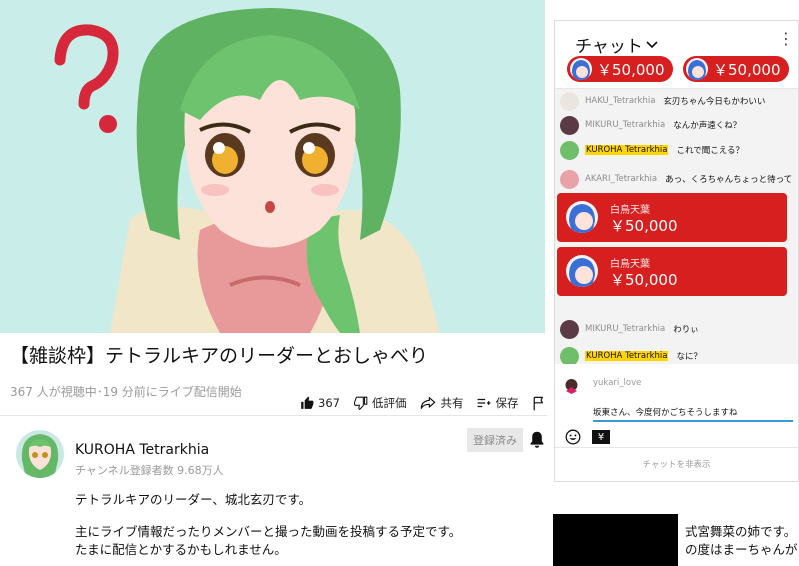 This screenshot has width=799, height=566. I want to click on chat-author: HAKU_Tetrarkhia, so click(620, 101).